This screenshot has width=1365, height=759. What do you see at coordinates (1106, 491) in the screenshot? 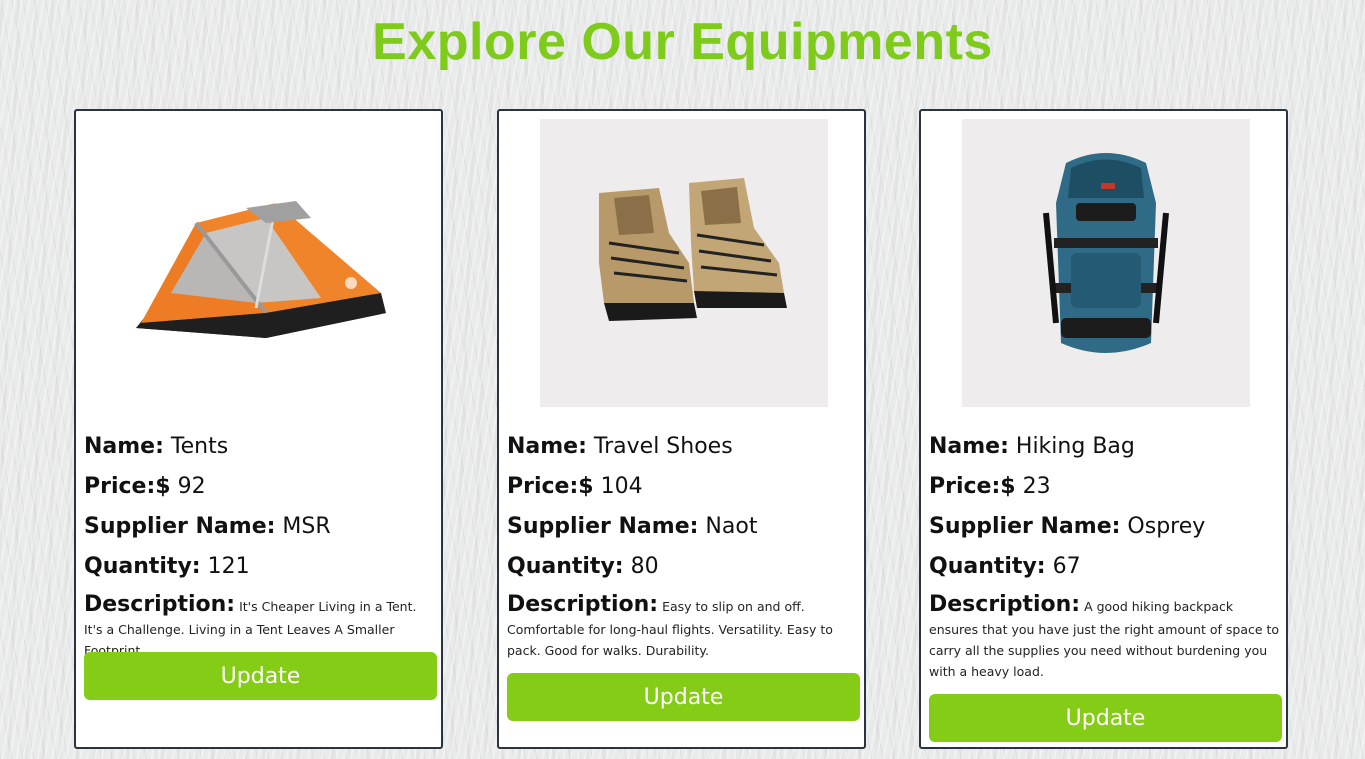
I see `price-row: Price:$ 23` at bounding box center [1106, 491].